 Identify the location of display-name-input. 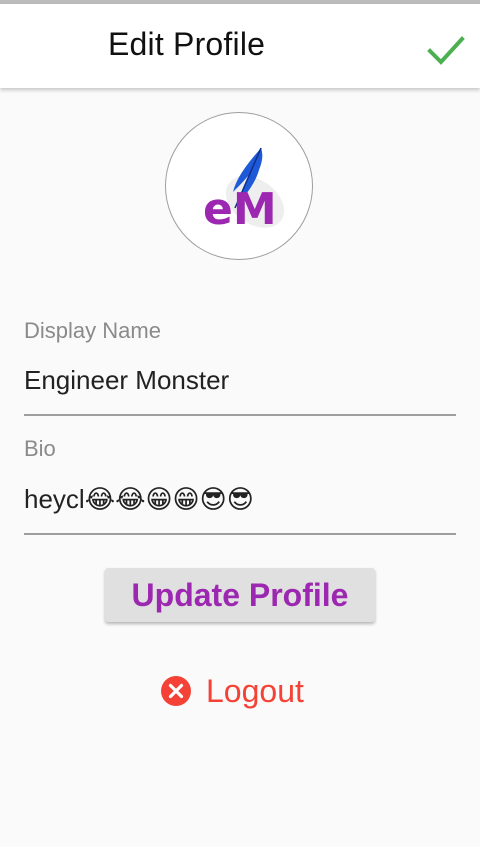
(240, 380).